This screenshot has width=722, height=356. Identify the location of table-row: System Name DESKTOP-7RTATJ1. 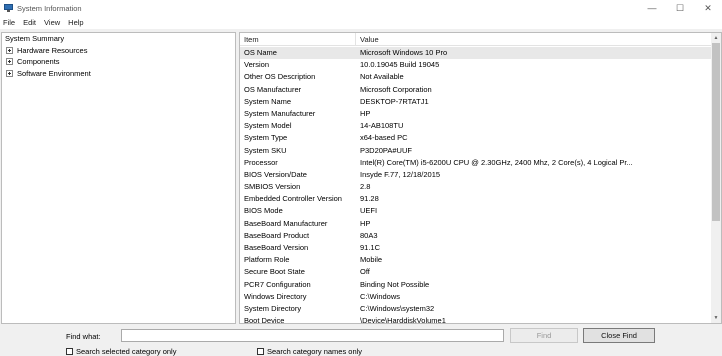
(476, 102).